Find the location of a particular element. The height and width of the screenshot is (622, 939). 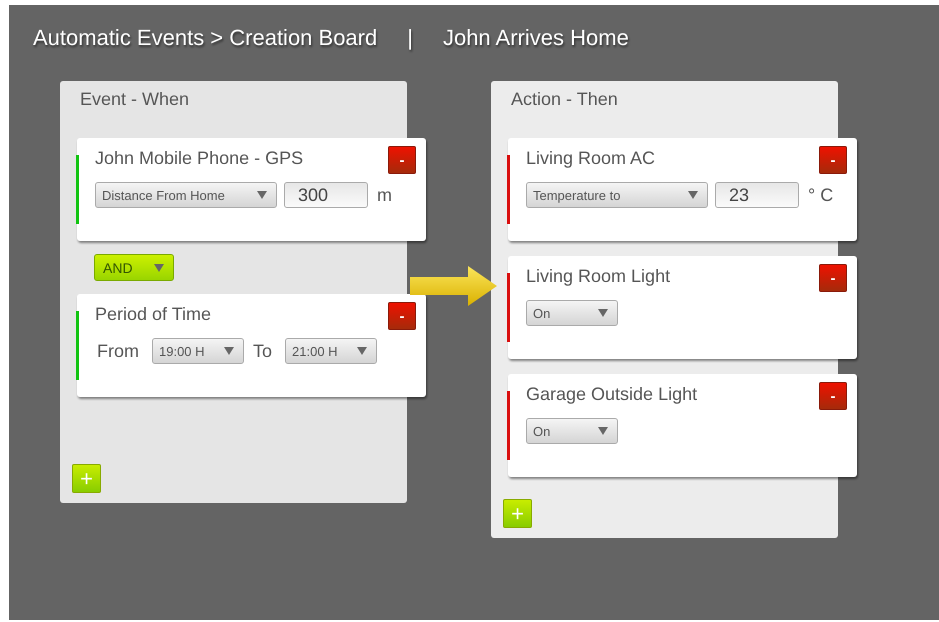

field-label: From is located at coordinates (118, 351).